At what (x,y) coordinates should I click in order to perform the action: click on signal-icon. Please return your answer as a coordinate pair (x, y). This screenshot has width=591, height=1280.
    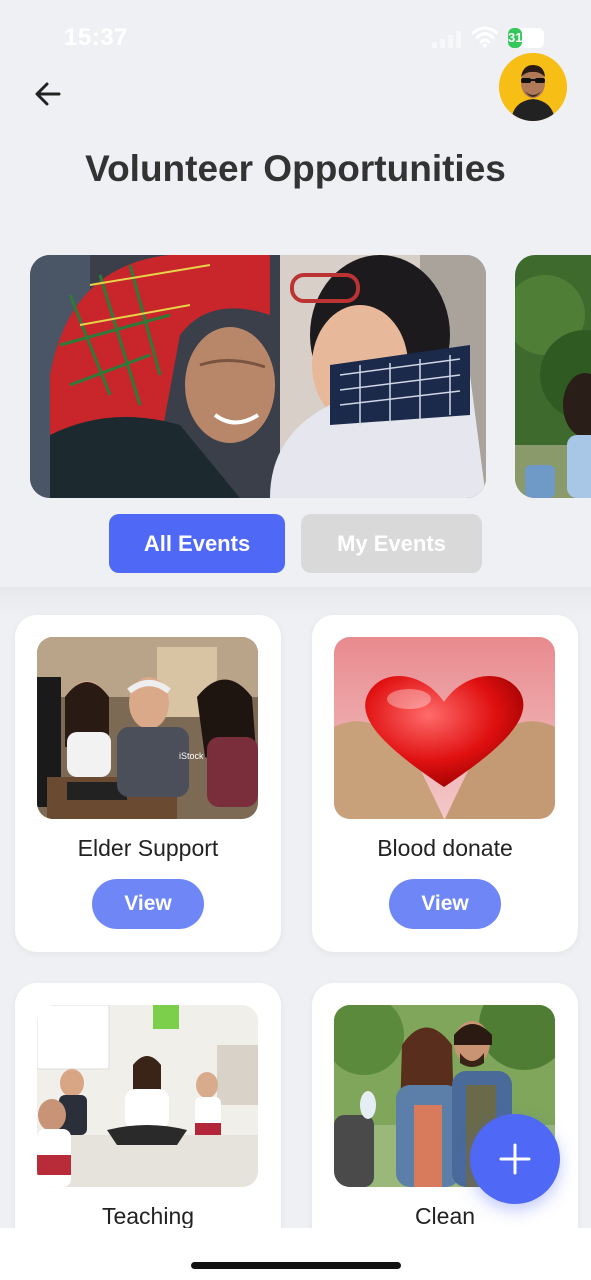
    Looking at the image, I should click on (447, 39).